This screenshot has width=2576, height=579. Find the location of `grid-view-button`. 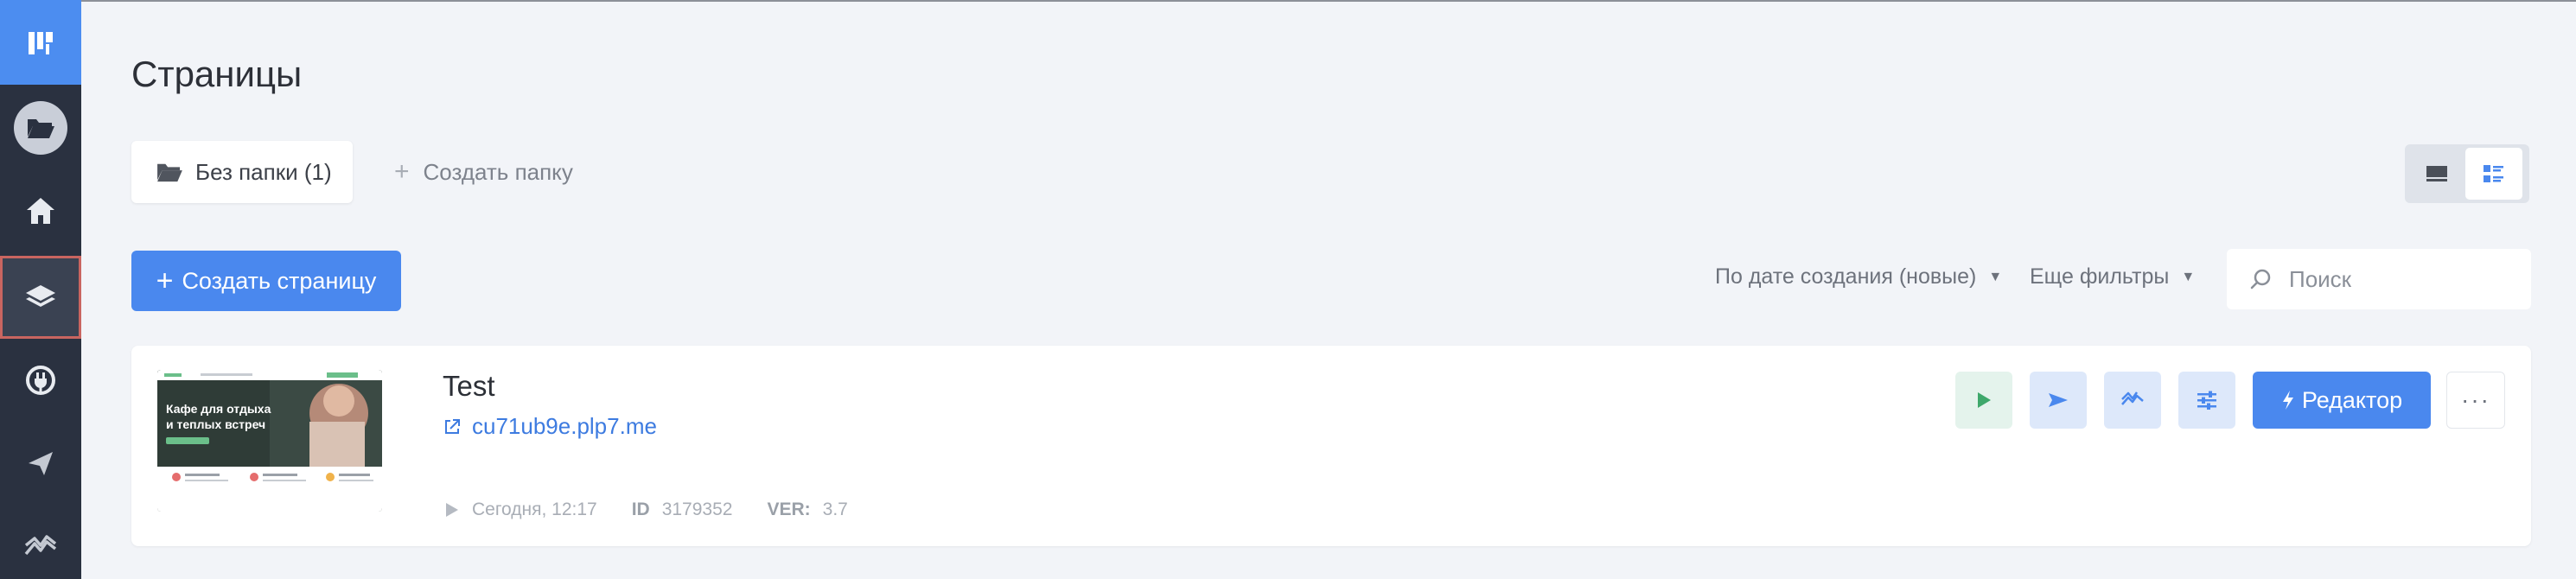

grid-view-button is located at coordinates (2436, 174).